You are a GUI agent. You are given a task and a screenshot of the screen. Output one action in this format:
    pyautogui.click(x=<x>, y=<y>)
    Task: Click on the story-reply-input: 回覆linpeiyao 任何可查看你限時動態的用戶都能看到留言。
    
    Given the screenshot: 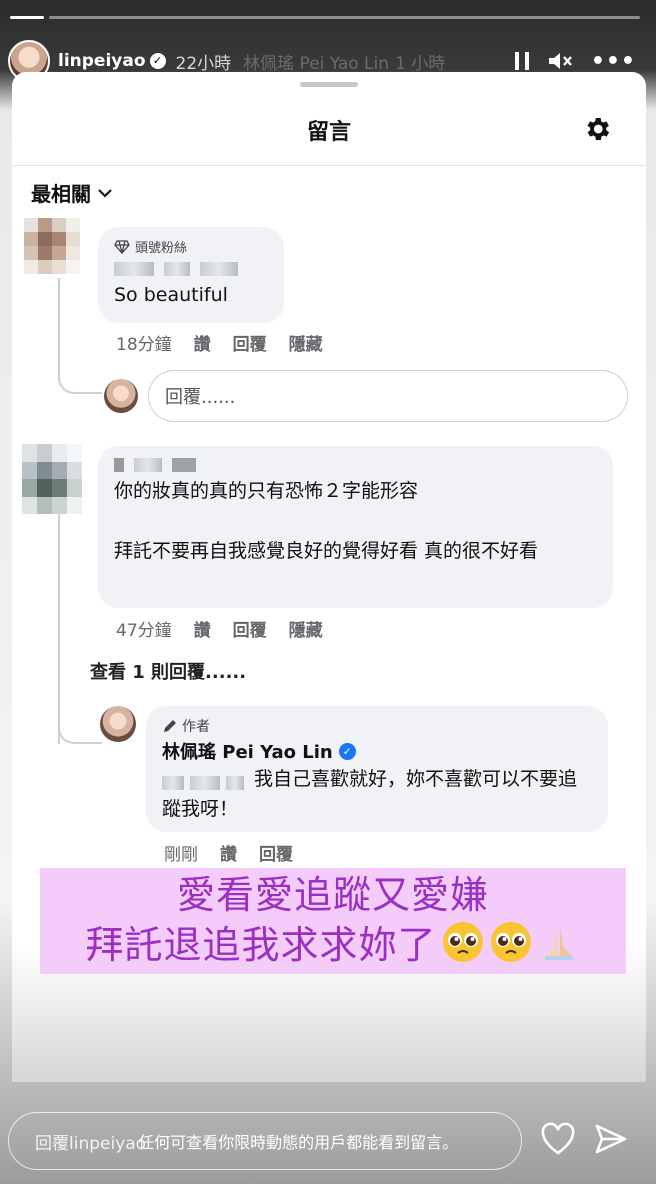 What is the action you would take?
    pyautogui.click(x=265, y=1141)
    